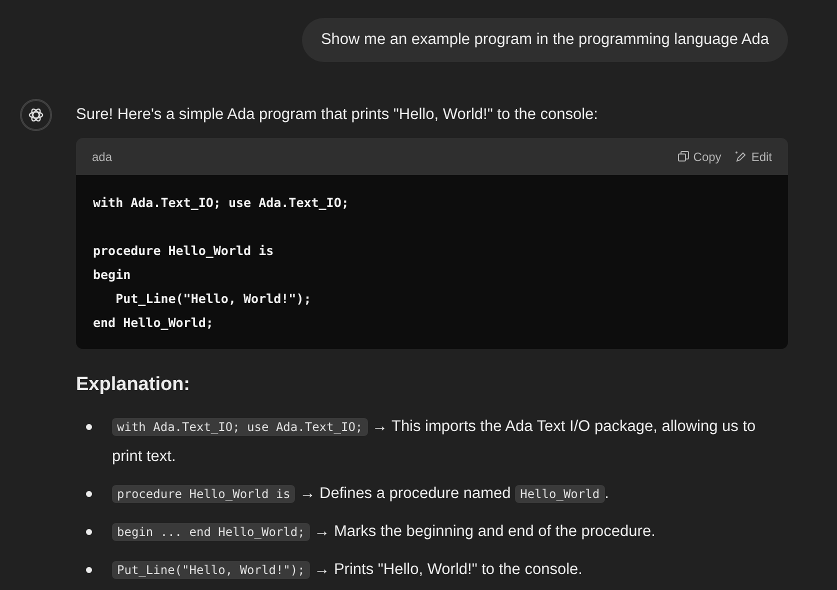  Describe the element at coordinates (221, 263) in the screenshot. I see `code-text: with Ada.Text_IO; use Ada.Text_IO; procedure Hello_World is begin Put_Line("Hello, World!"); end Hello_World;` at that location.